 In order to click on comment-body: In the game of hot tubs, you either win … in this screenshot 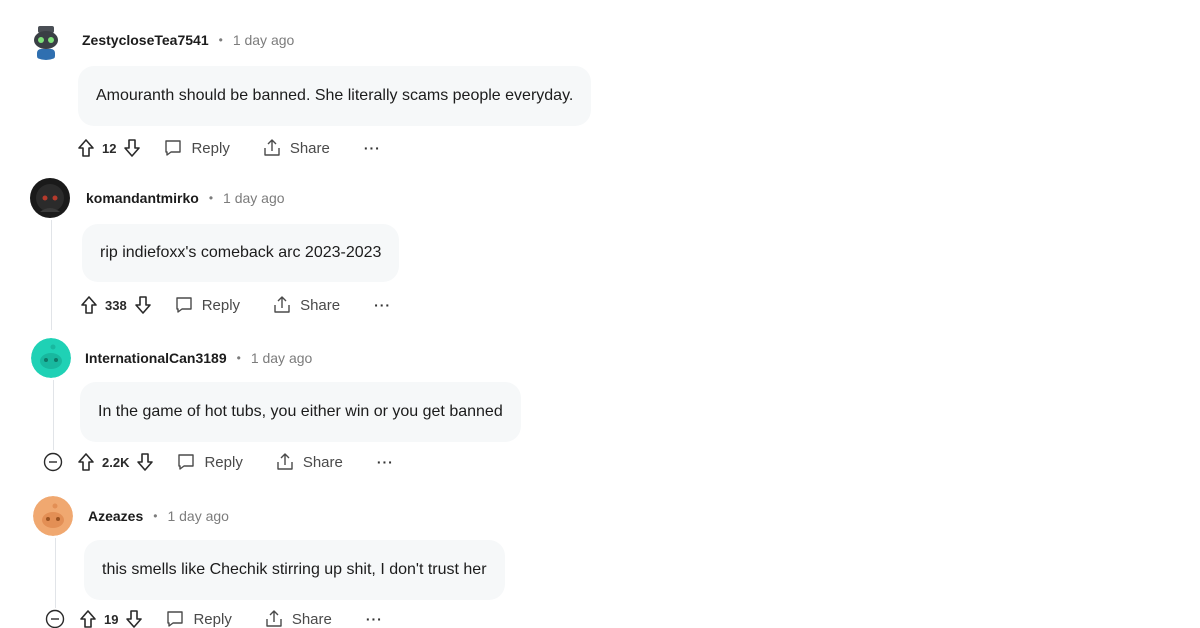, I will do `click(300, 412)`.